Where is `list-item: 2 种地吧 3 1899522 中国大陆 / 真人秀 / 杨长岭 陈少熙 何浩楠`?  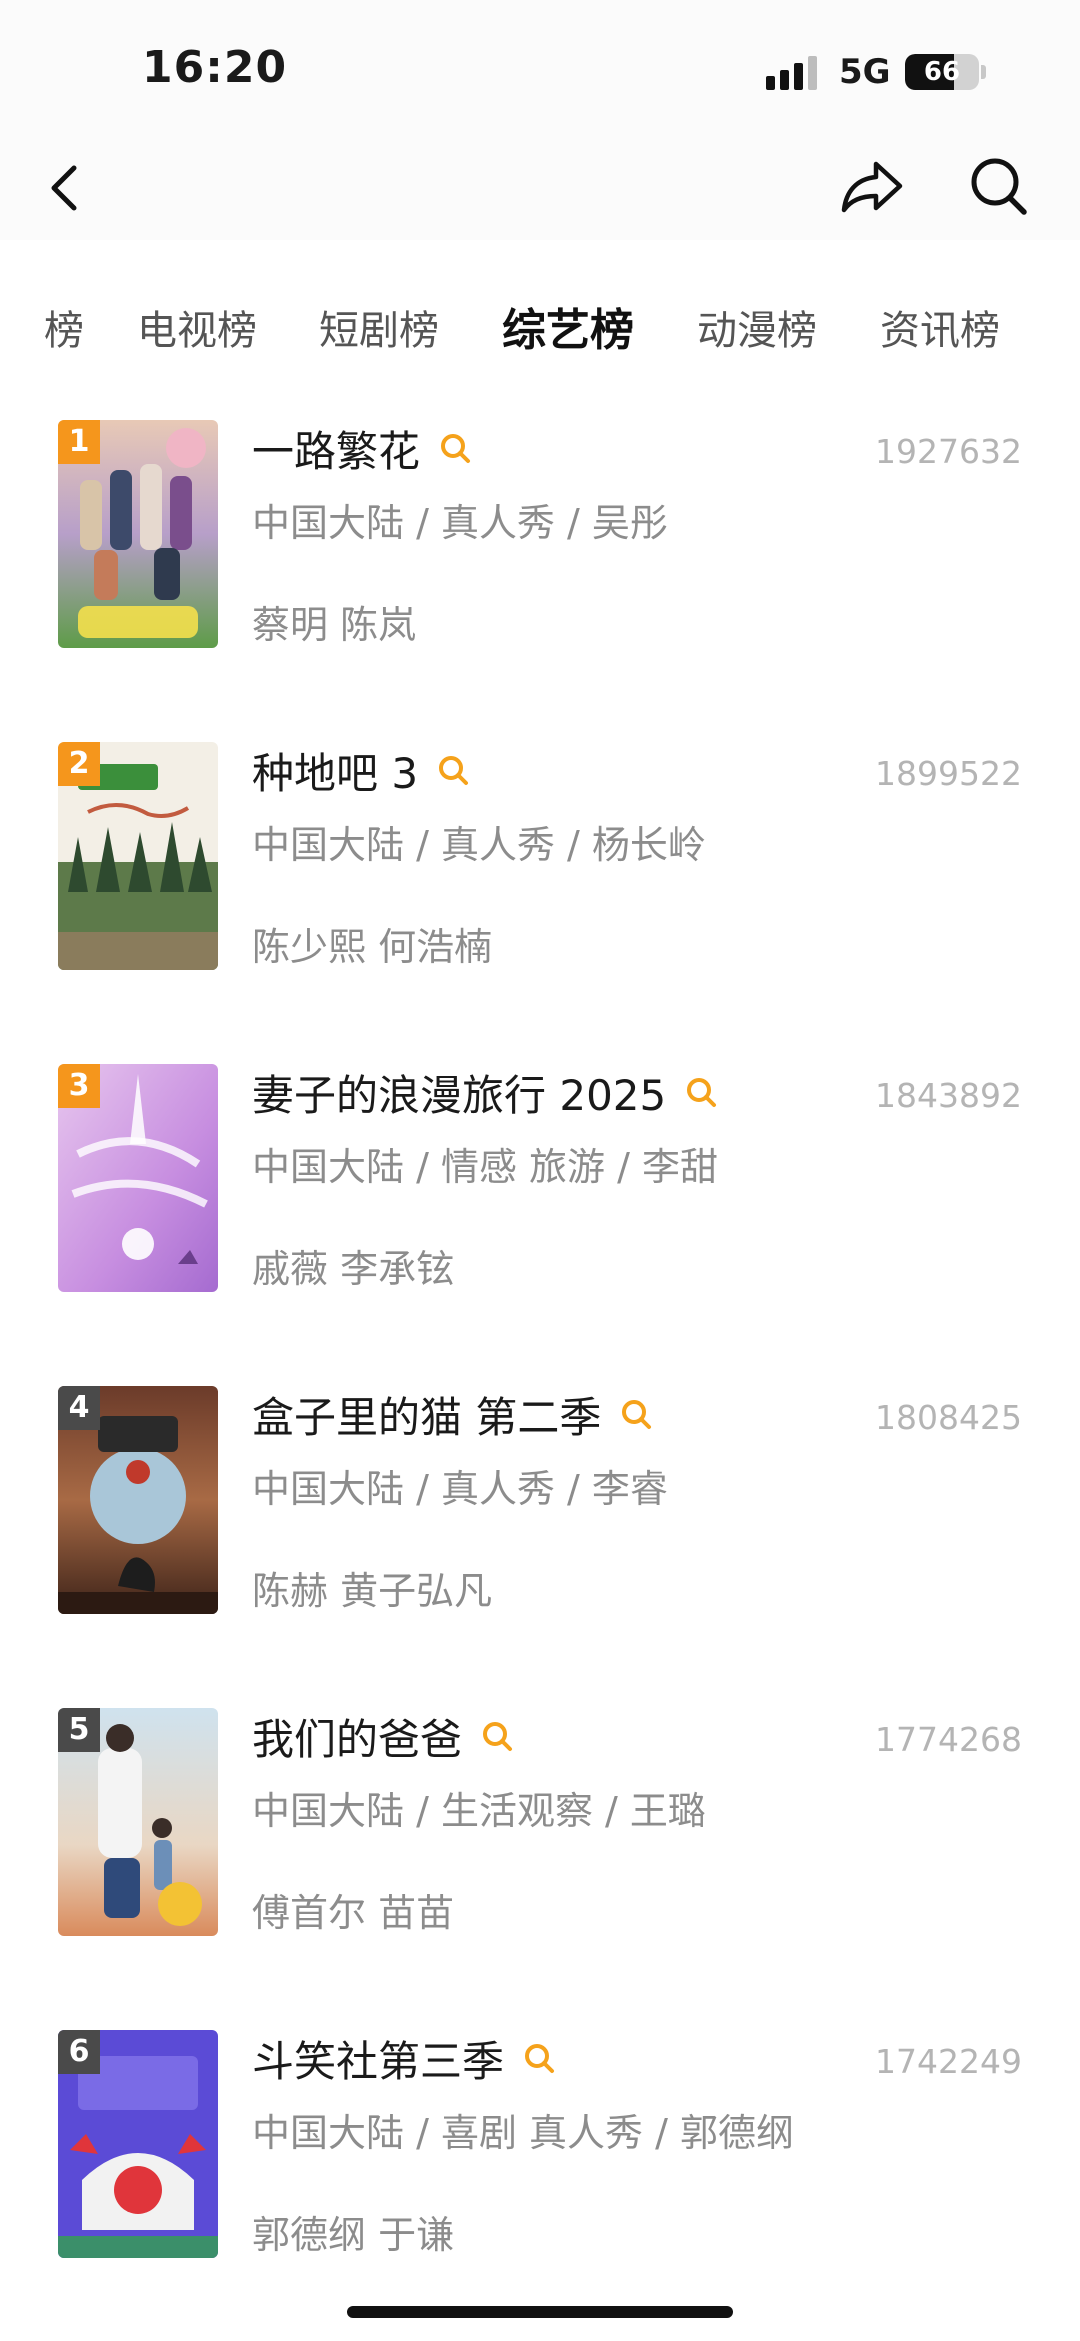
list-item: 2 种地吧 3 1899522 中国大陆 / 真人秀 / 杨长岭 陈少熙 何浩楠 is located at coordinates (540, 859).